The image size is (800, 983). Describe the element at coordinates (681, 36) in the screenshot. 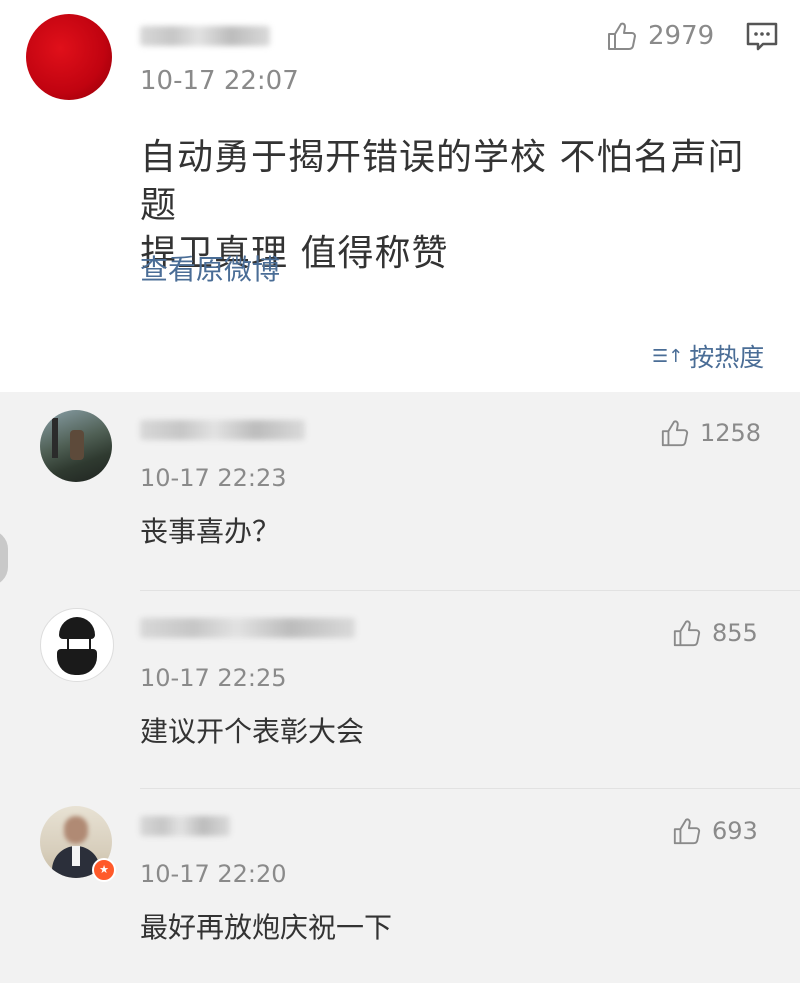

I see `post-like-count: 2979` at that location.